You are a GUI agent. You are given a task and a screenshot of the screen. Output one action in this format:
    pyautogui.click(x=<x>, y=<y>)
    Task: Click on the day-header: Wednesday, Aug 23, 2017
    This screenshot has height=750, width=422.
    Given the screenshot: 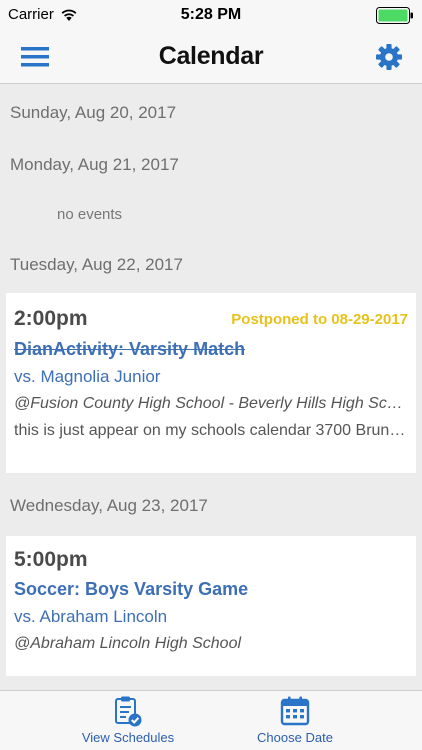 What is the action you would take?
    pyautogui.click(x=109, y=505)
    